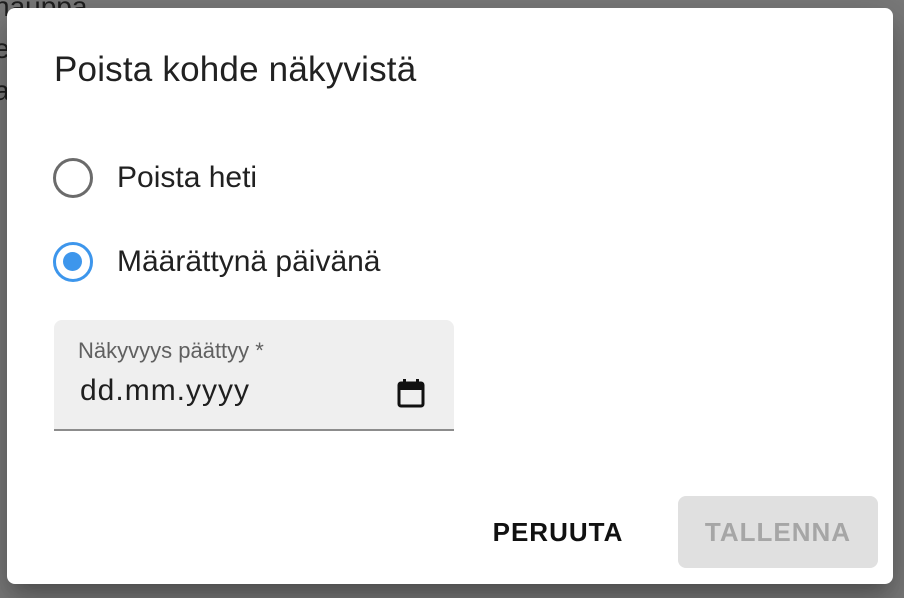 This screenshot has width=904, height=598. I want to click on visibility-end-date-field: Näkyvyys päättyy * dd.mm.yyyy, so click(254, 375).